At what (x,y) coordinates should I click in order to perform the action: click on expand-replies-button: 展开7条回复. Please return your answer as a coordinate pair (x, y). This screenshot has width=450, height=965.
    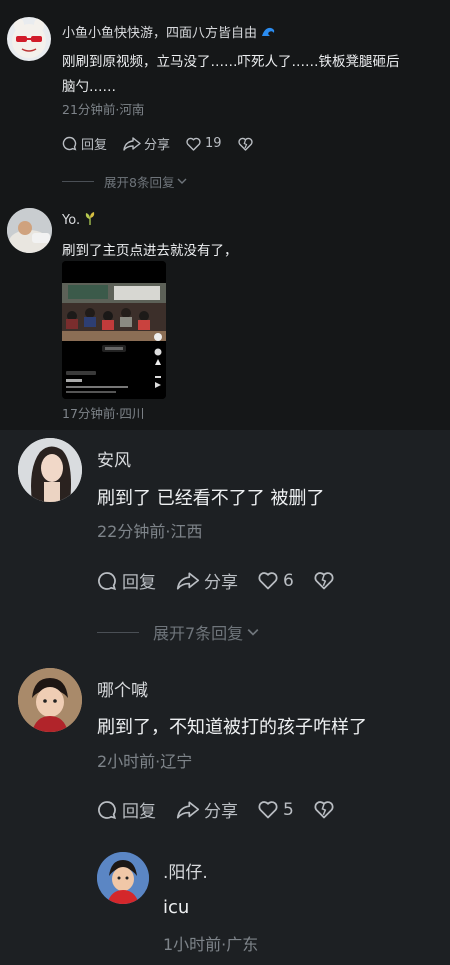
    Looking at the image, I should click on (179, 632).